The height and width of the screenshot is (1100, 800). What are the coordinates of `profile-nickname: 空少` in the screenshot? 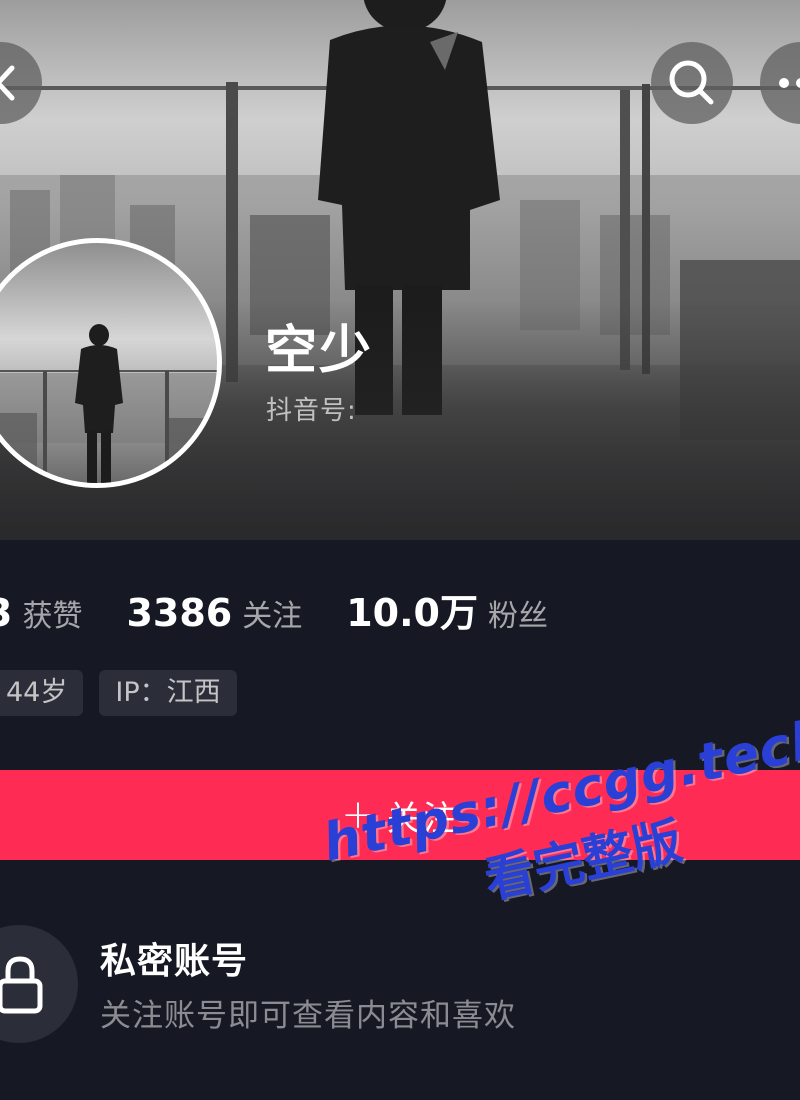 It's located at (319, 351).